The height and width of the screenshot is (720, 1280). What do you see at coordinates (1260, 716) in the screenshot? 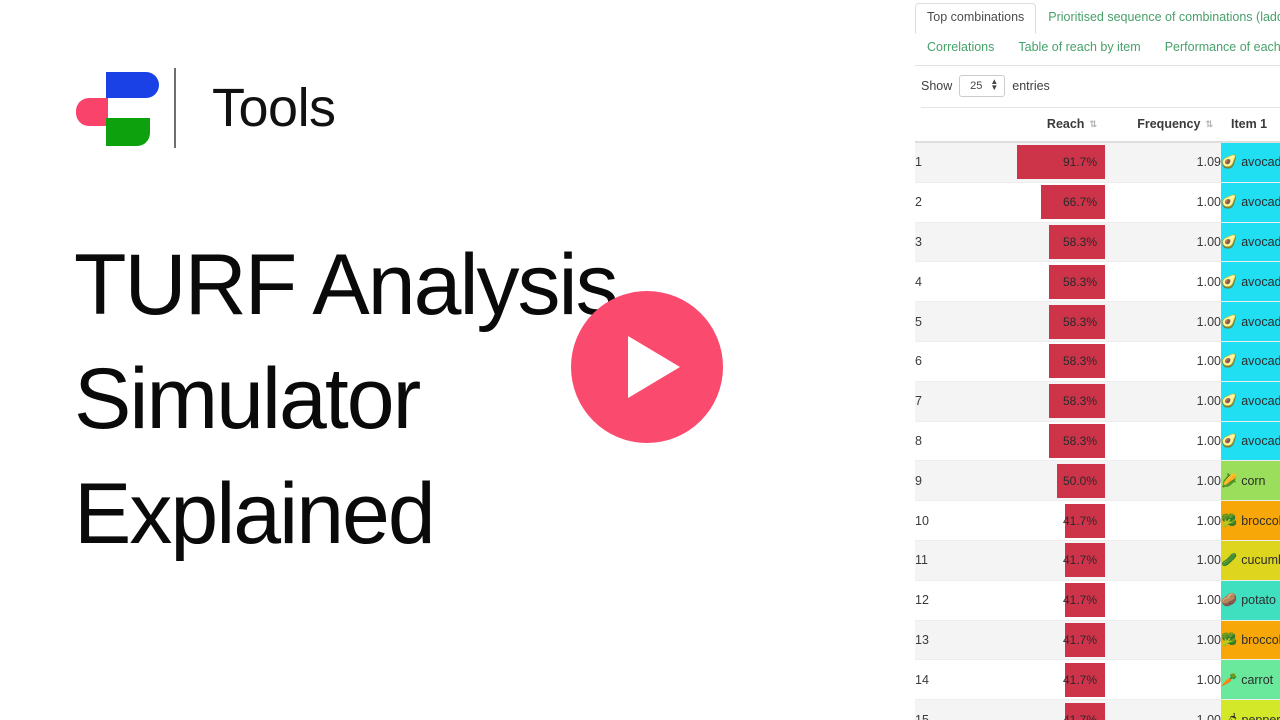
I see `item-label: pepper` at bounding box center [1260, 716].